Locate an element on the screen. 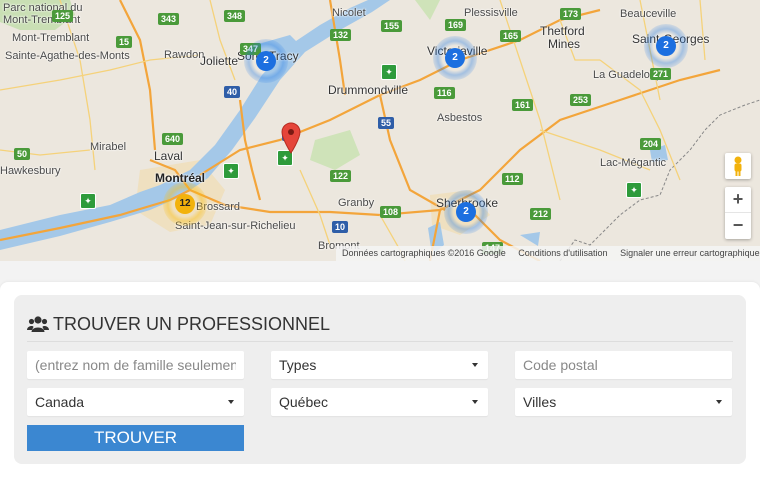  map-label: Lac-Mégantic is located at coordinates (633, 163).